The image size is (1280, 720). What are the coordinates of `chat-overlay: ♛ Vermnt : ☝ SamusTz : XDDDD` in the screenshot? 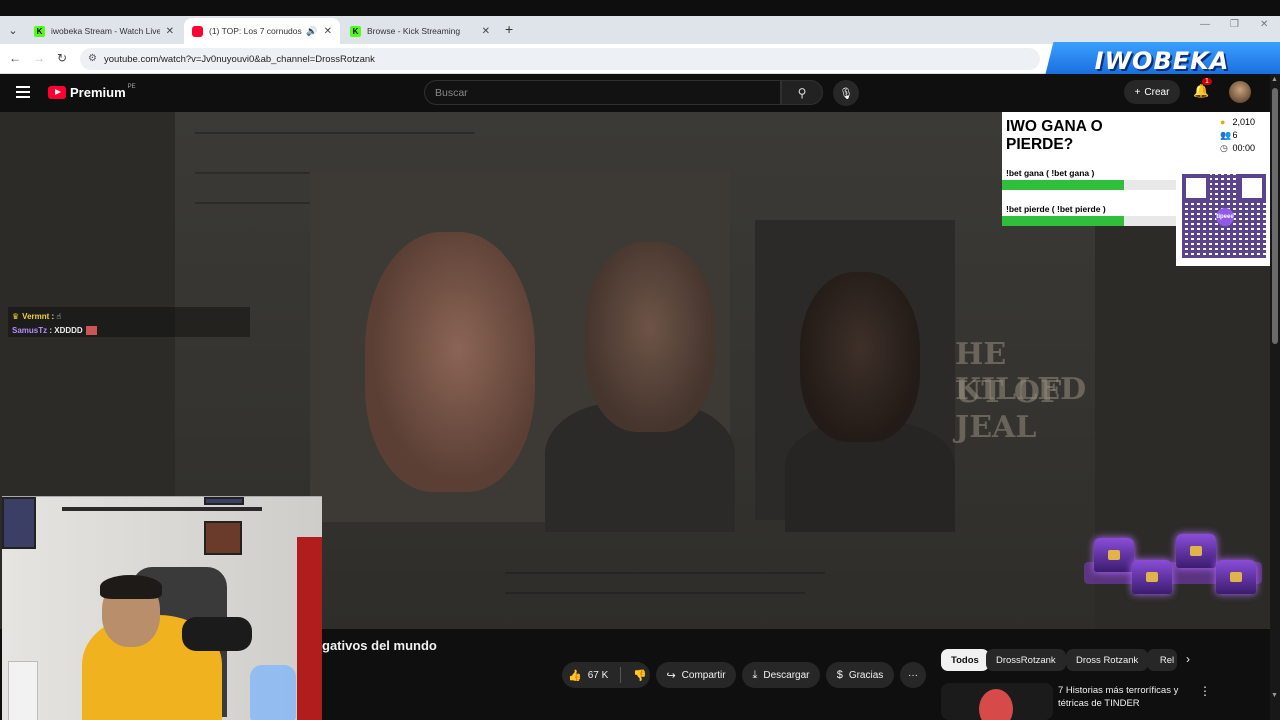 It's located at (129, 322).